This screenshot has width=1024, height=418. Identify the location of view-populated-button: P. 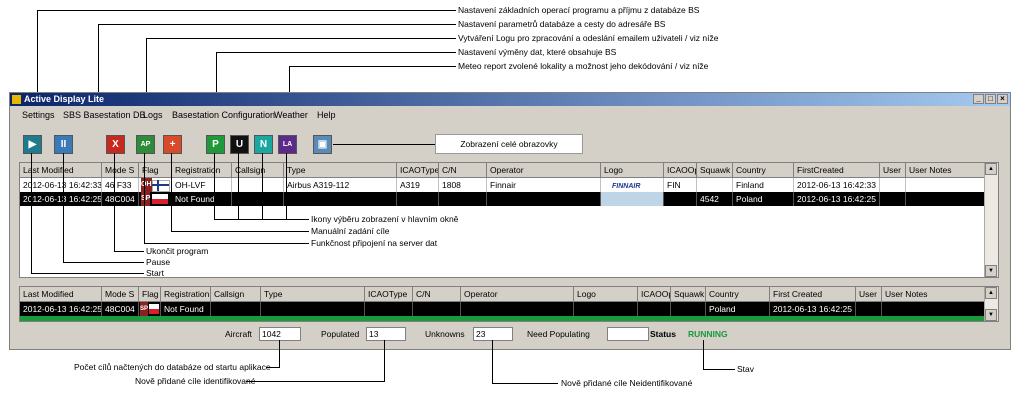
(215, 144).